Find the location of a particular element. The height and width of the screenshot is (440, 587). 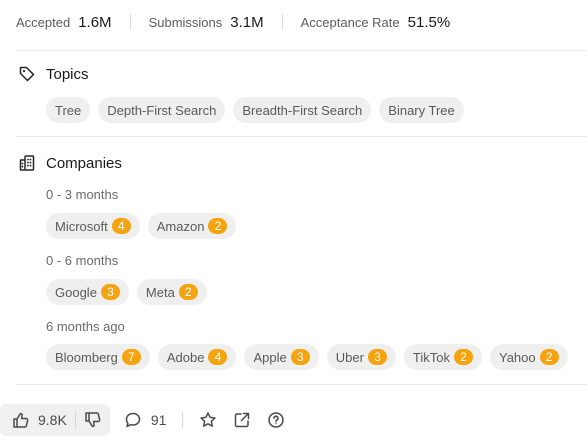

comment-count: 91 is located at coordinates (158, 420).